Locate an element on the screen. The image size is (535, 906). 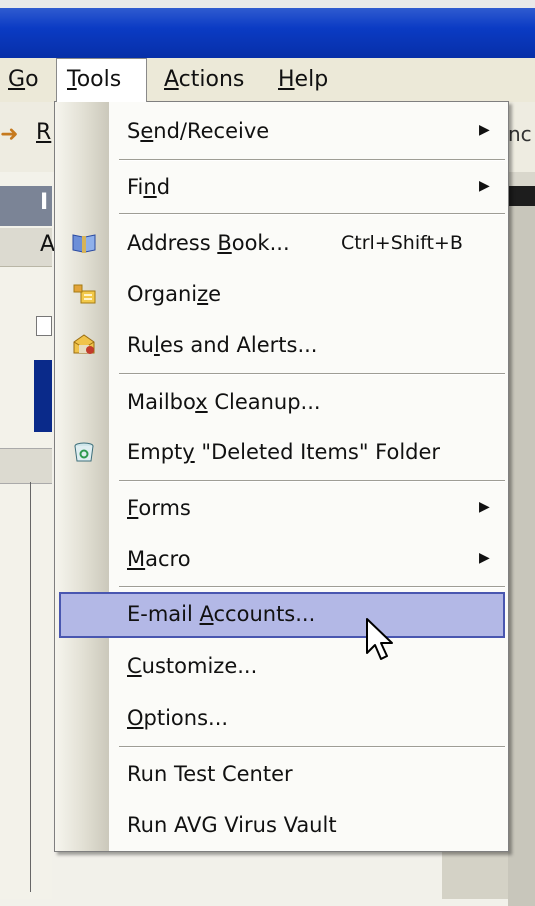
menu-bar: Go Tools Actions Help is located at coordinates (267, 80).